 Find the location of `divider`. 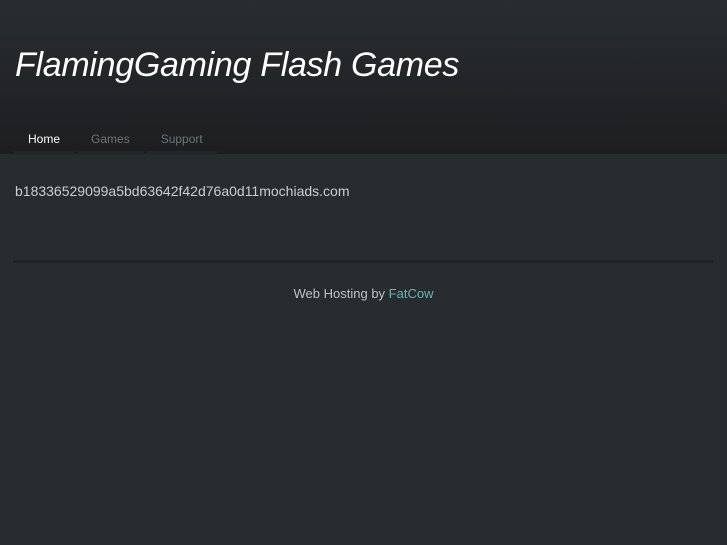

divider is located at coordinates (363, 261).